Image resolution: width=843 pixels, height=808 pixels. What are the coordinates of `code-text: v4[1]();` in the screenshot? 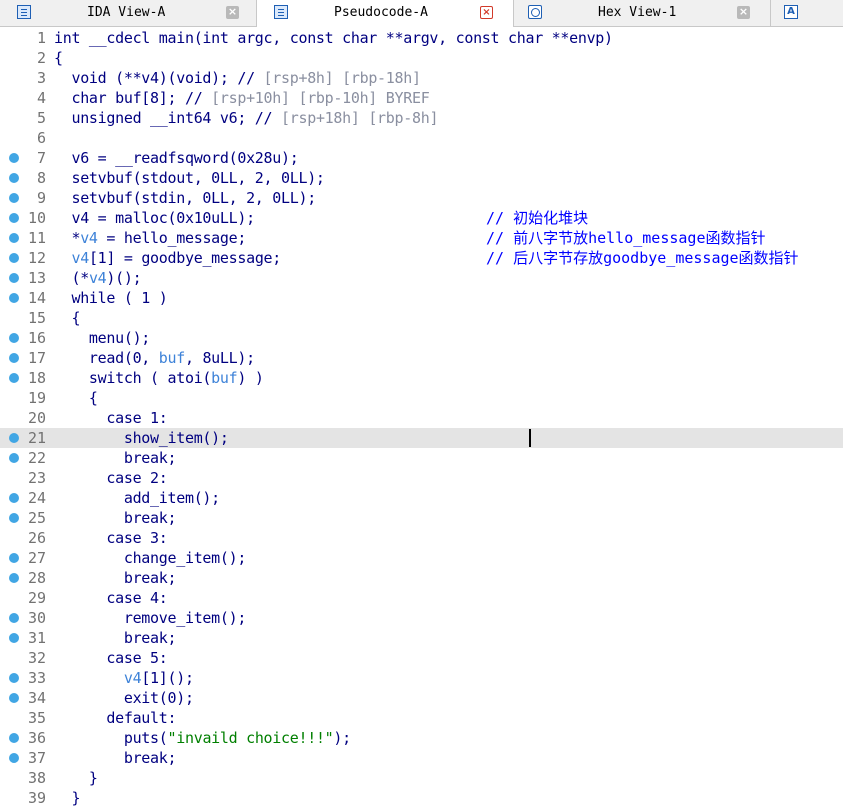 It's located at (124, 678).